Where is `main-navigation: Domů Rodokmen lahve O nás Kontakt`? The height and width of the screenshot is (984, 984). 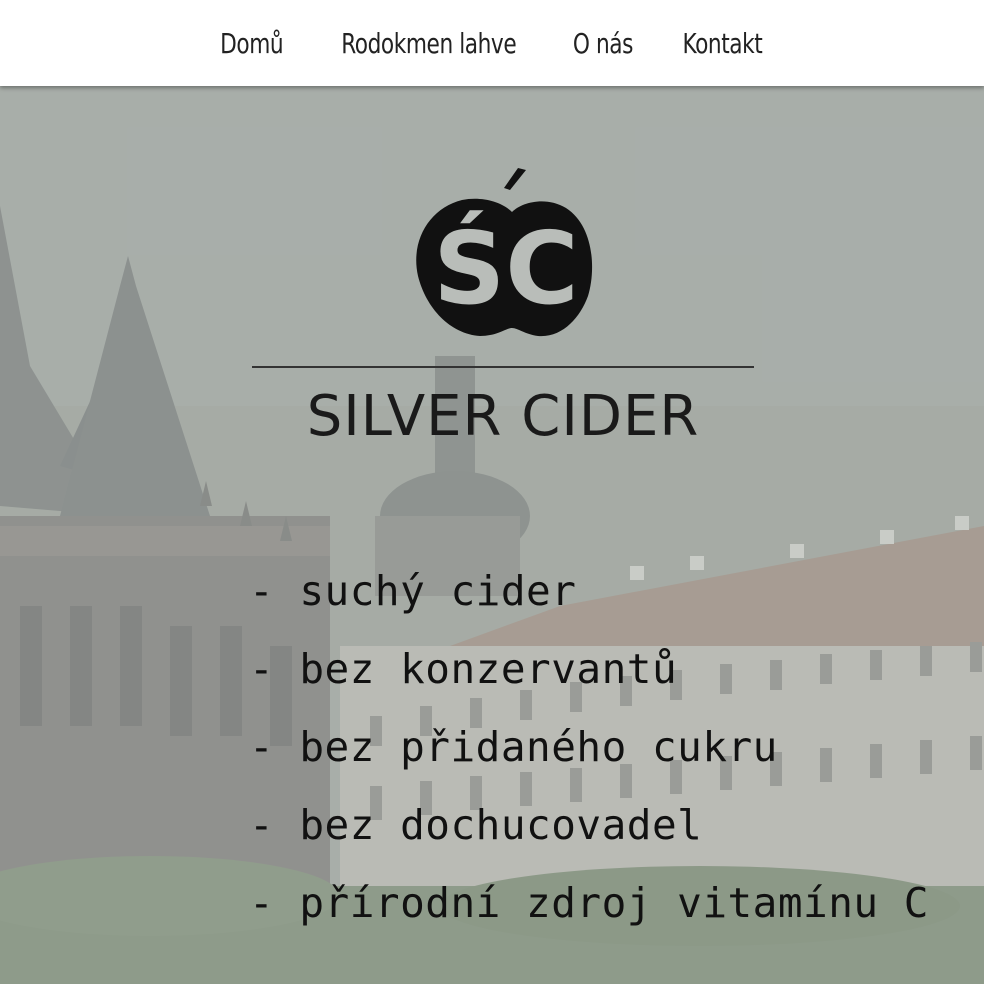 main-navigation: Domů Rodokmen lahve O nás Kontakt is located at coordinates (492, 43).